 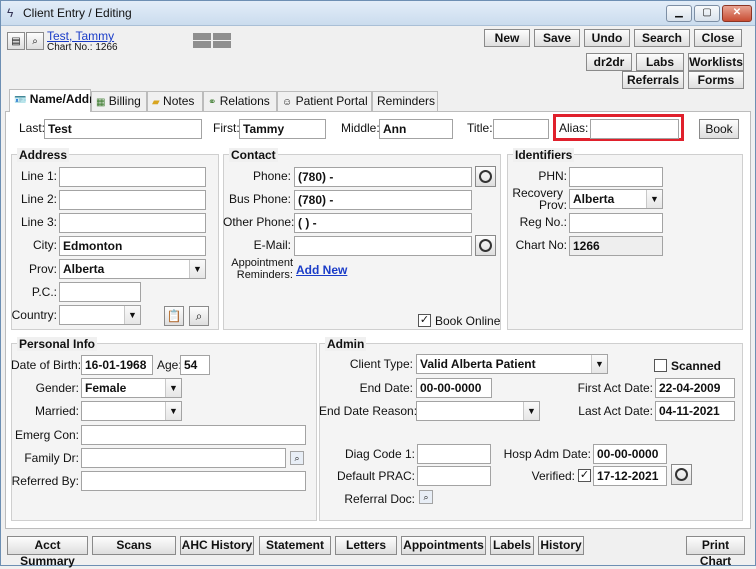 I want to click on tab-reminders: Reminders, so click(x=405, y=101).